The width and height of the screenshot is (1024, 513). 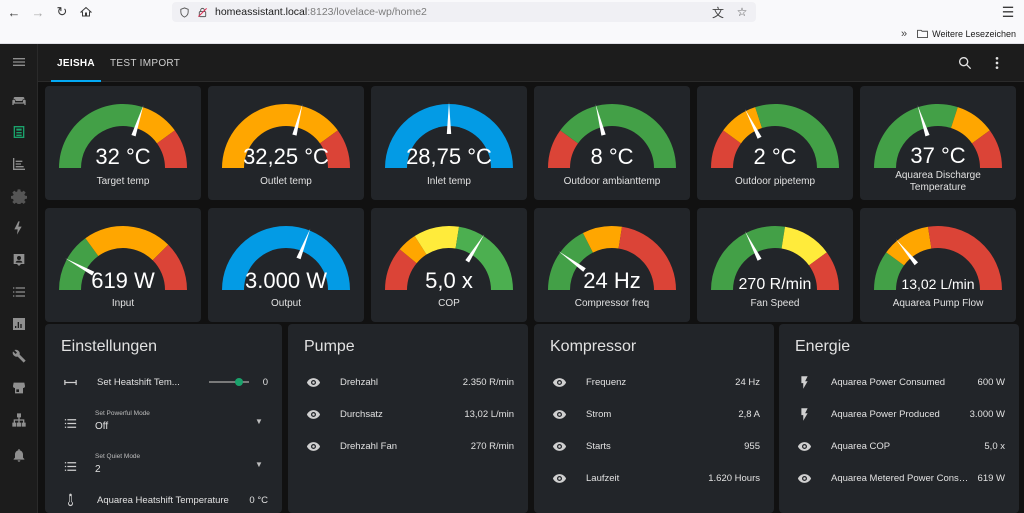 What do you see at coordinates (258, 500) in the screenshot?
I see `row-value: 0 °C` at bounding box center [258, 500].